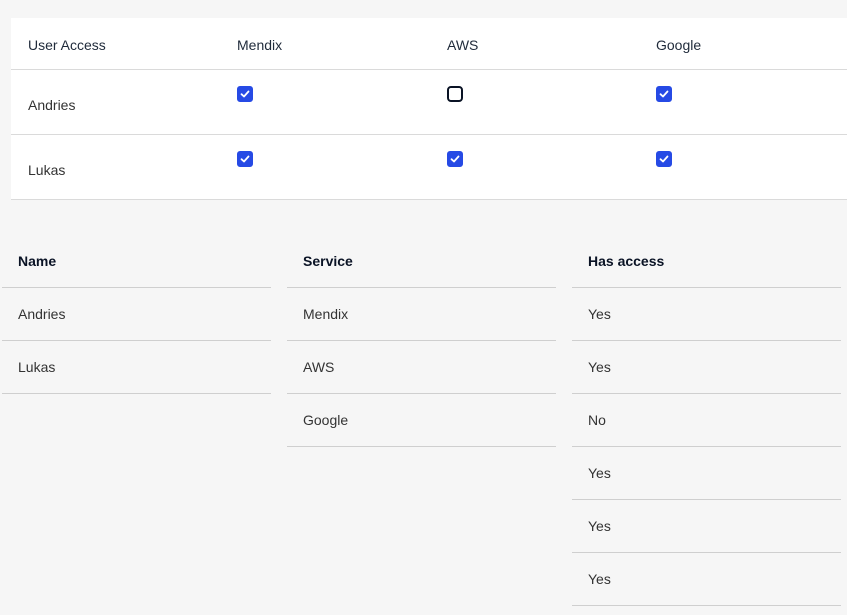 The height and width of the screenshot is (615, 847). Describe the element at coordinates (429, 102) in the screenshot. I see `matrix-row: Andries` at that location.